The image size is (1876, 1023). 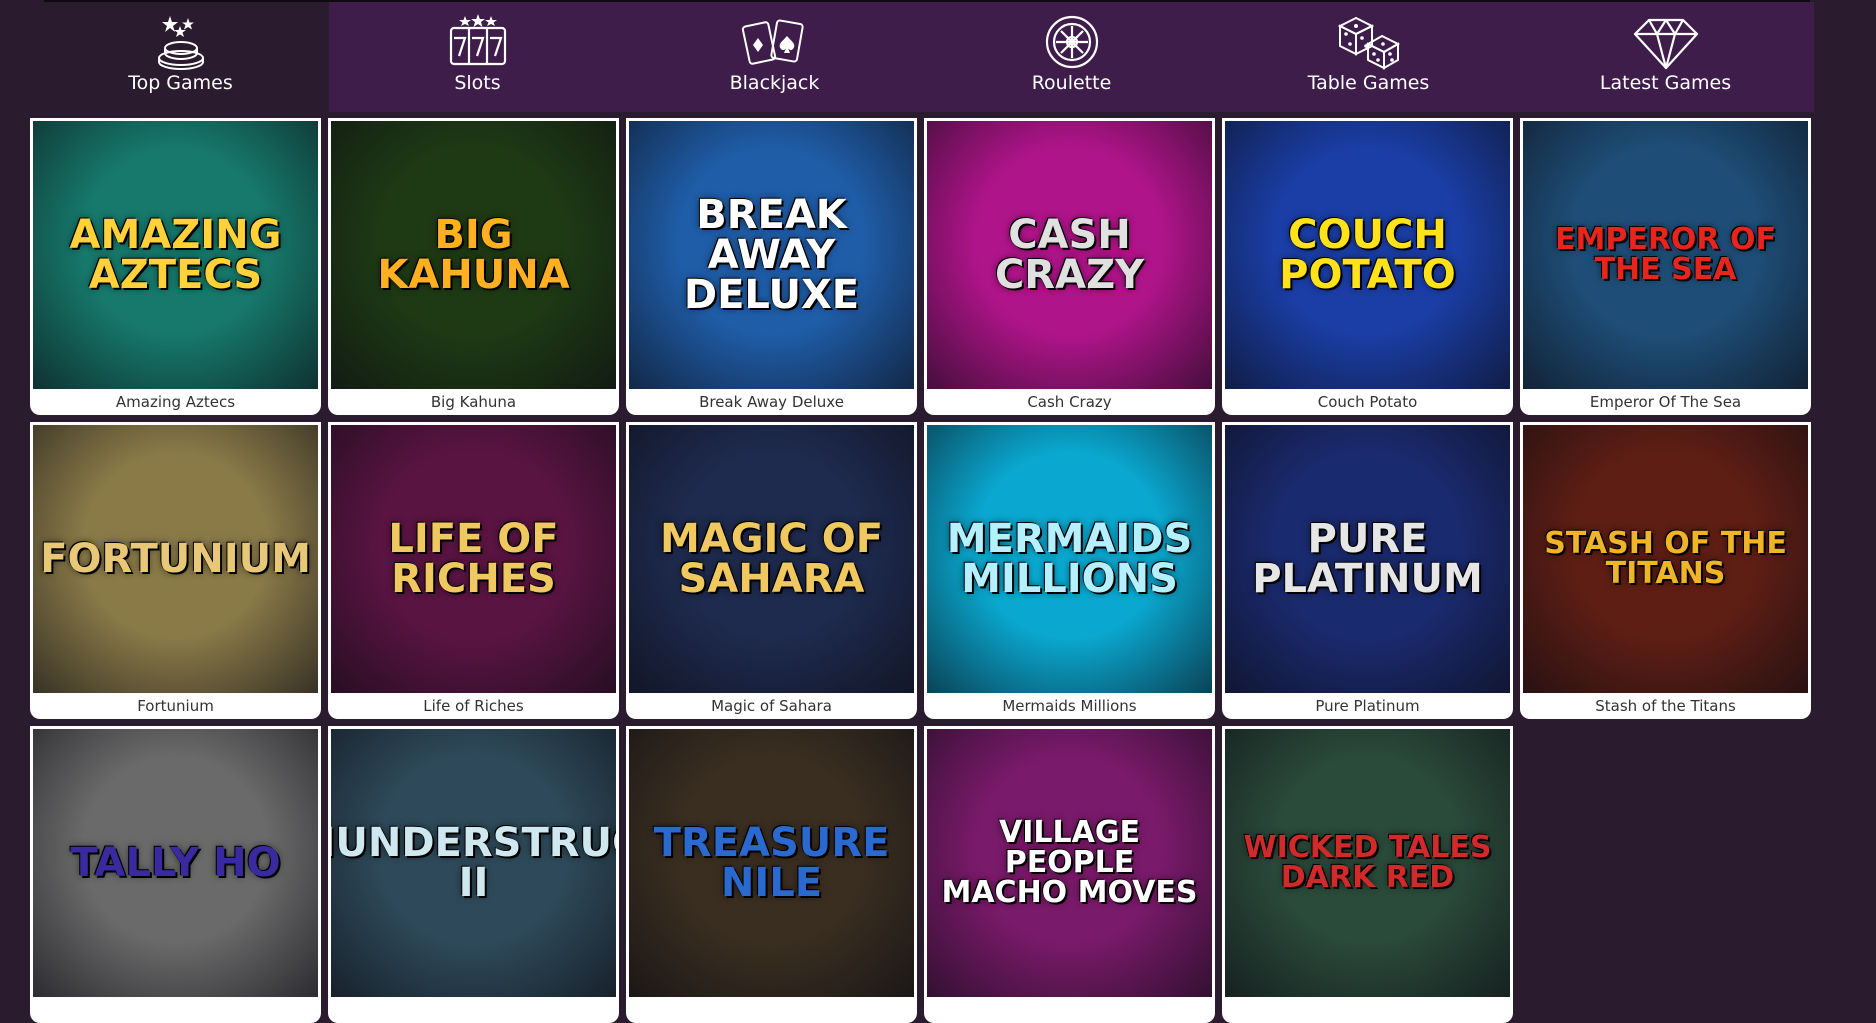 I want to click on game-thumbnail: WICKED TALES DARK RED, so click(x=1367, y=863).